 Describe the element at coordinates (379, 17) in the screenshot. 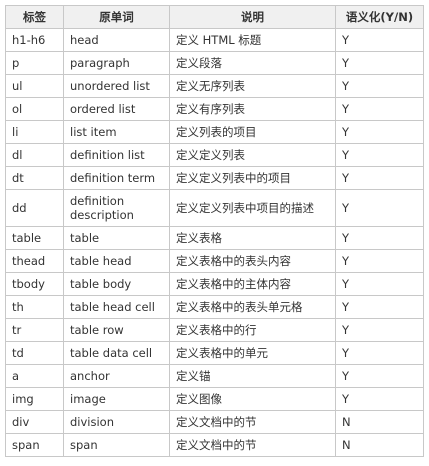

I see `header-semantic: 语义化(Y/N)` at that location.